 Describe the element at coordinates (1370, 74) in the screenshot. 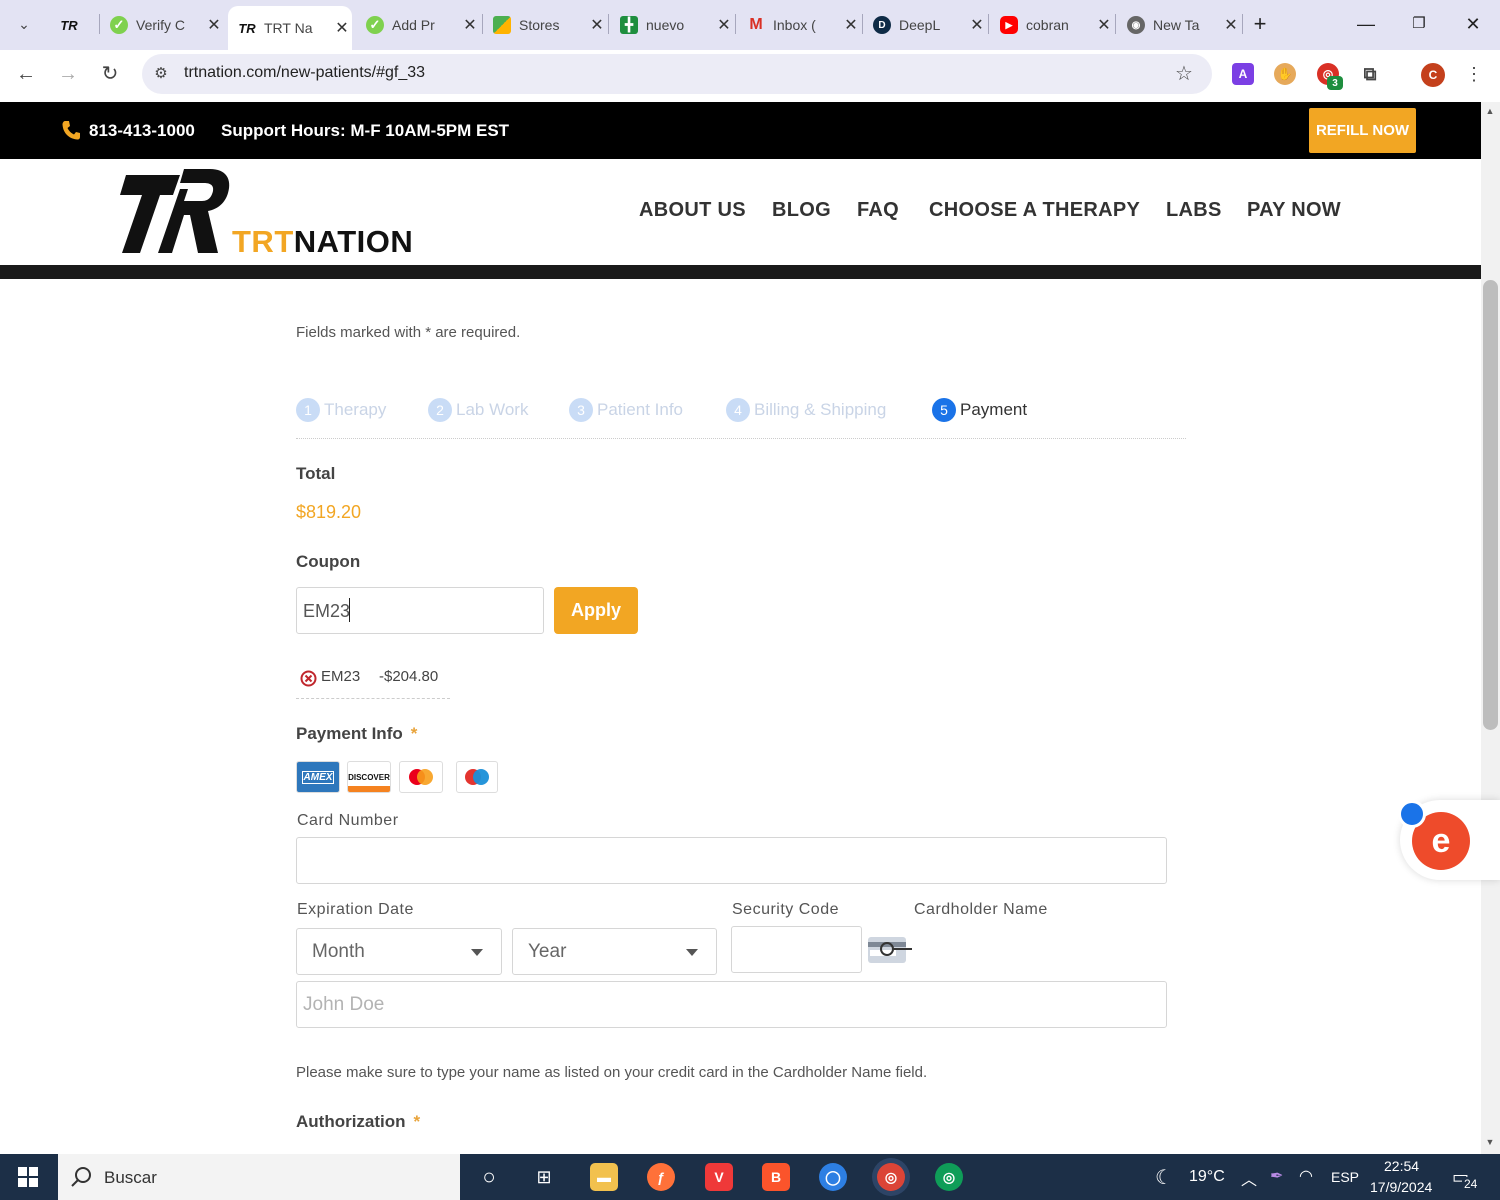

I see `extensions-puzzle-icon: ⧉` at that location.